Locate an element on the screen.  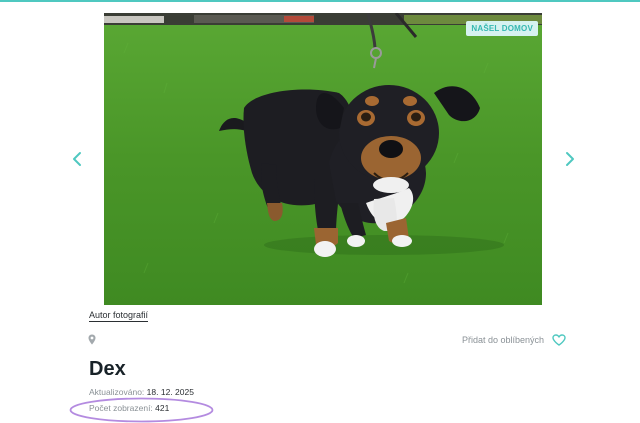
highlight-ellipse is located at coordinates (141, 410).